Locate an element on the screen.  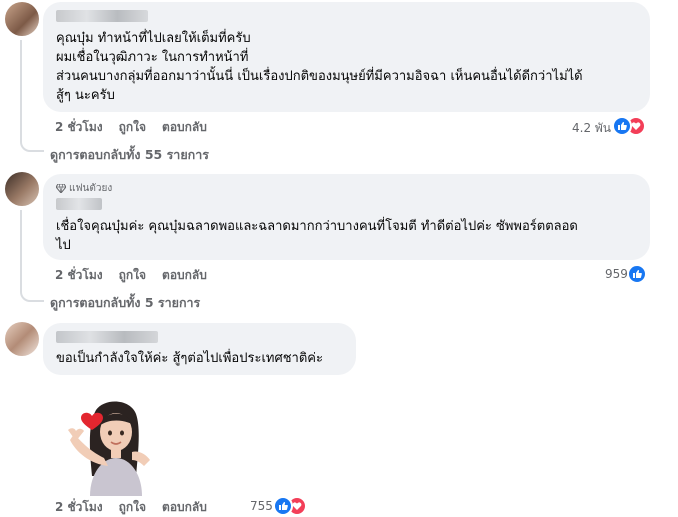
avatar-heart-sticker is located at coordinates (110, 444).